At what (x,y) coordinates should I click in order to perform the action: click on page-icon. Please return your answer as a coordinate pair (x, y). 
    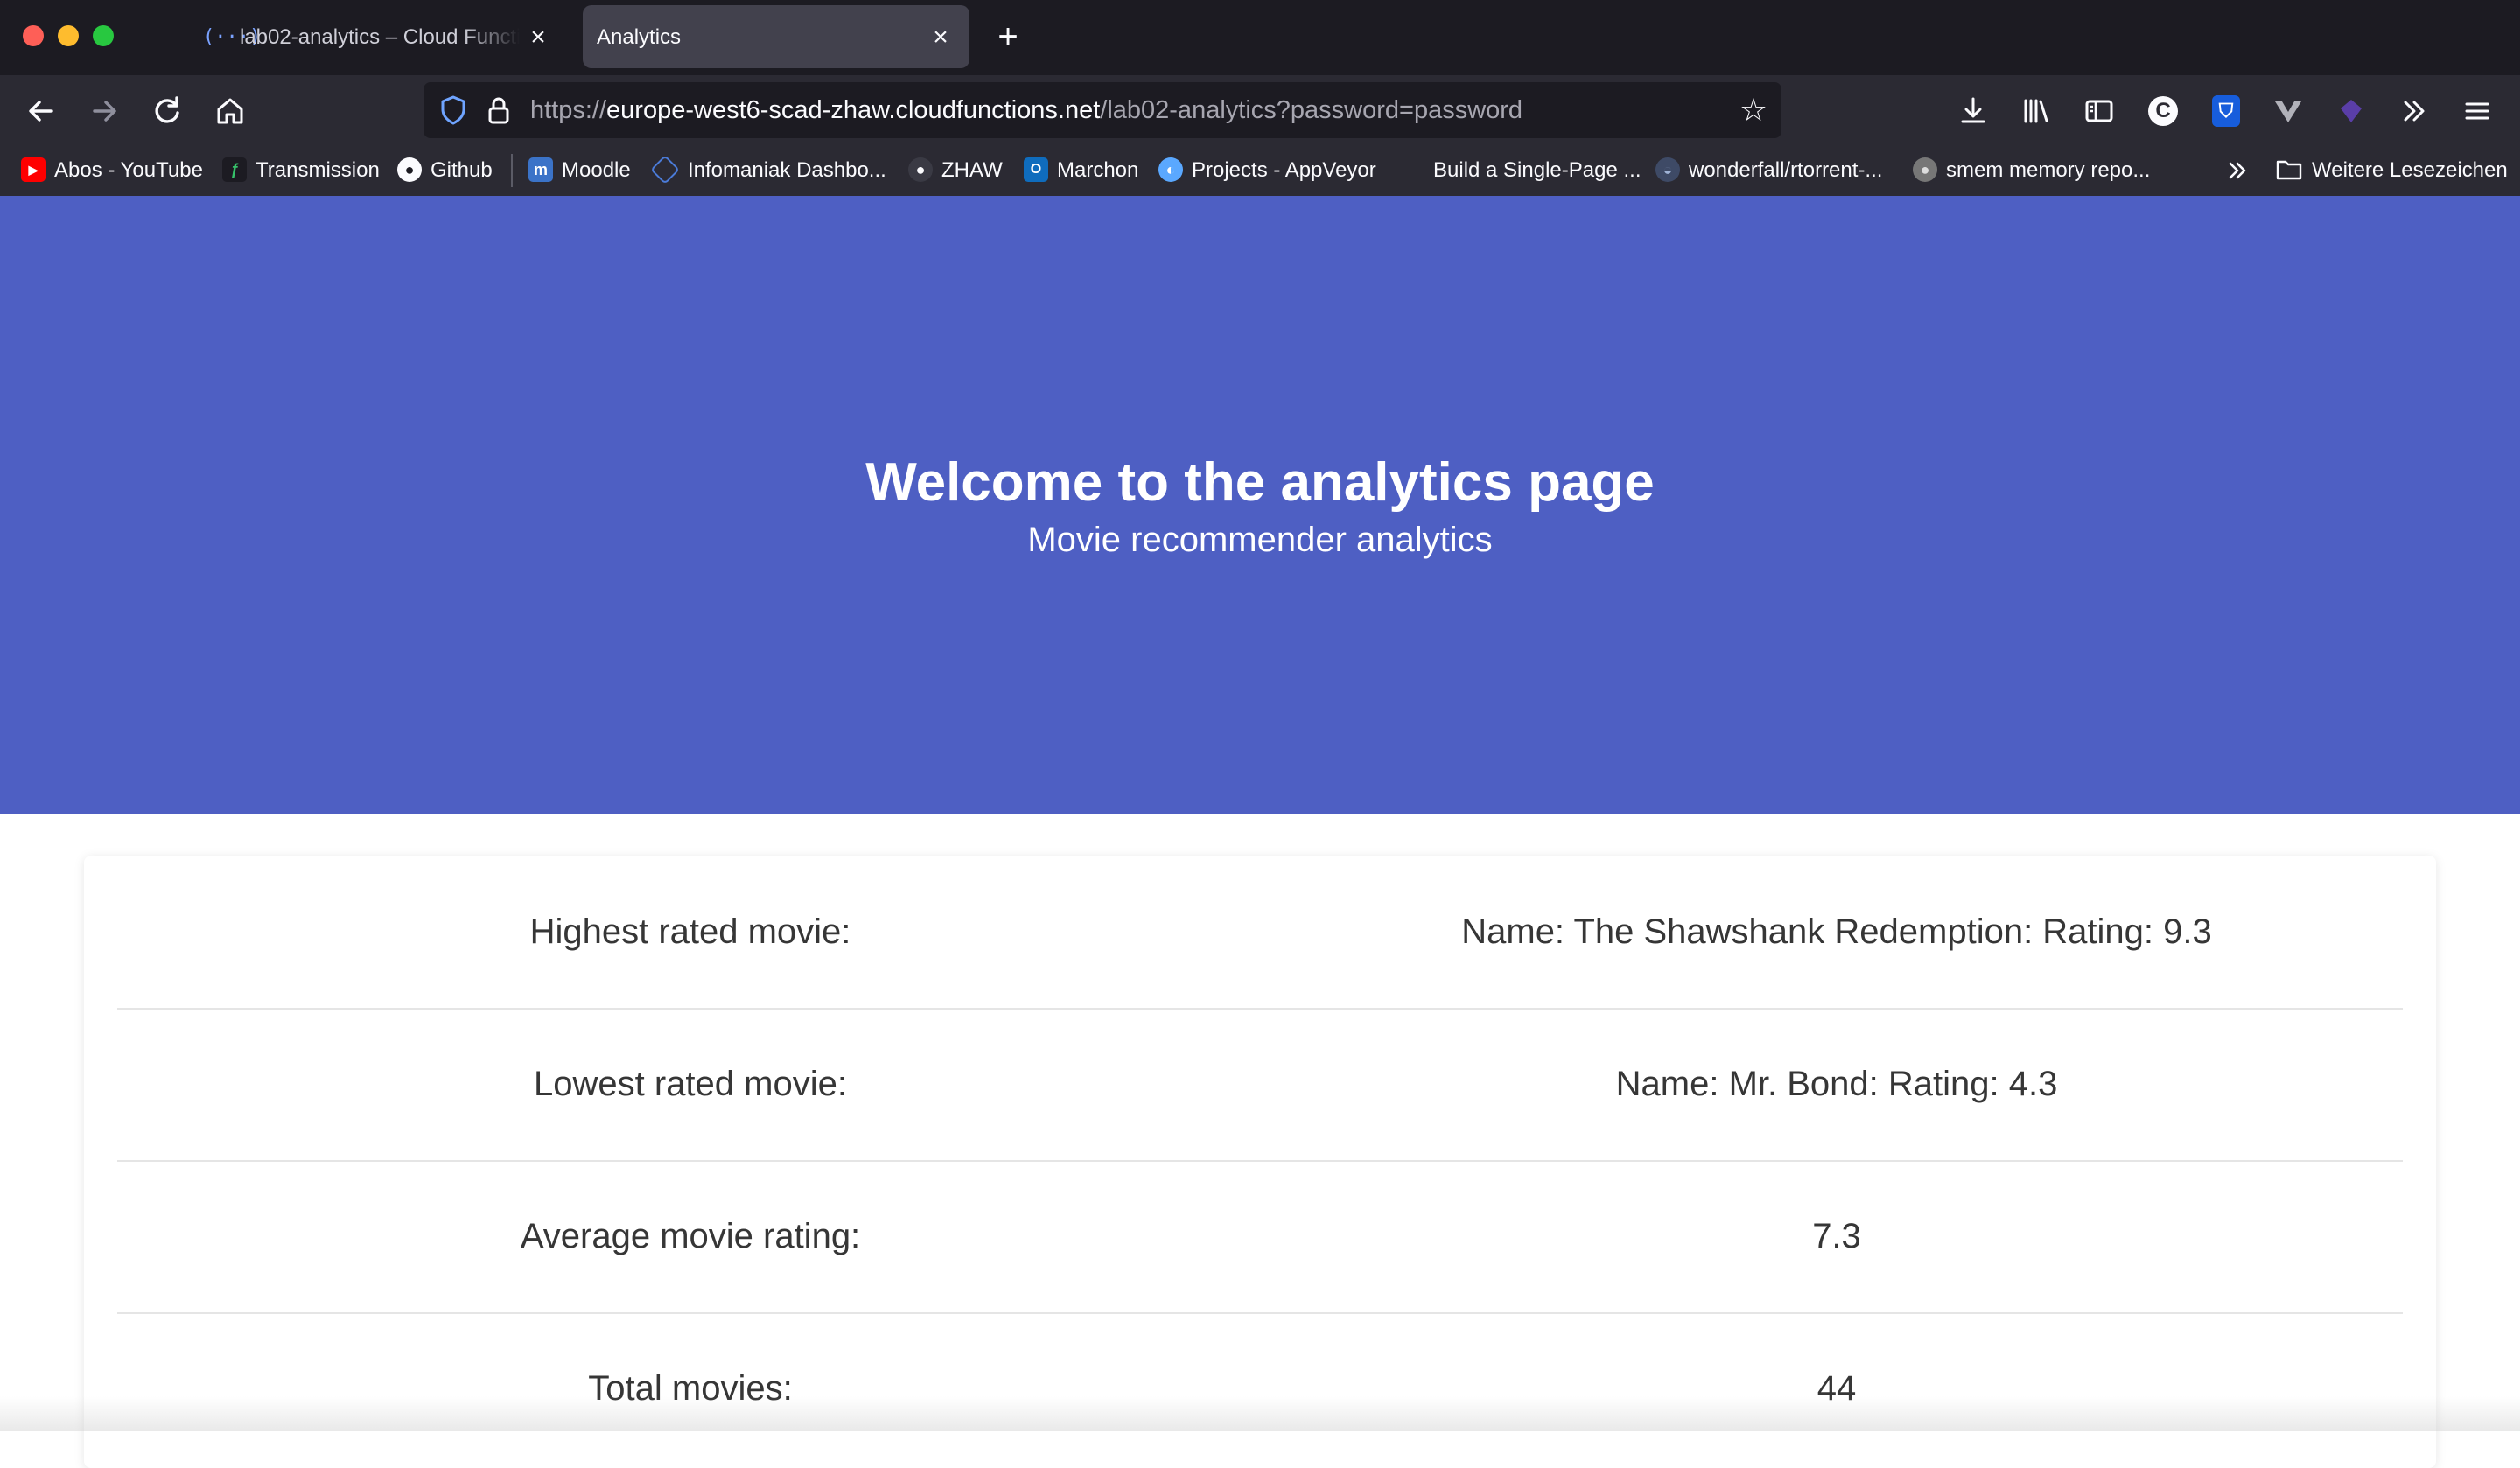
    Looking at the image, I should click on (1412, 169).